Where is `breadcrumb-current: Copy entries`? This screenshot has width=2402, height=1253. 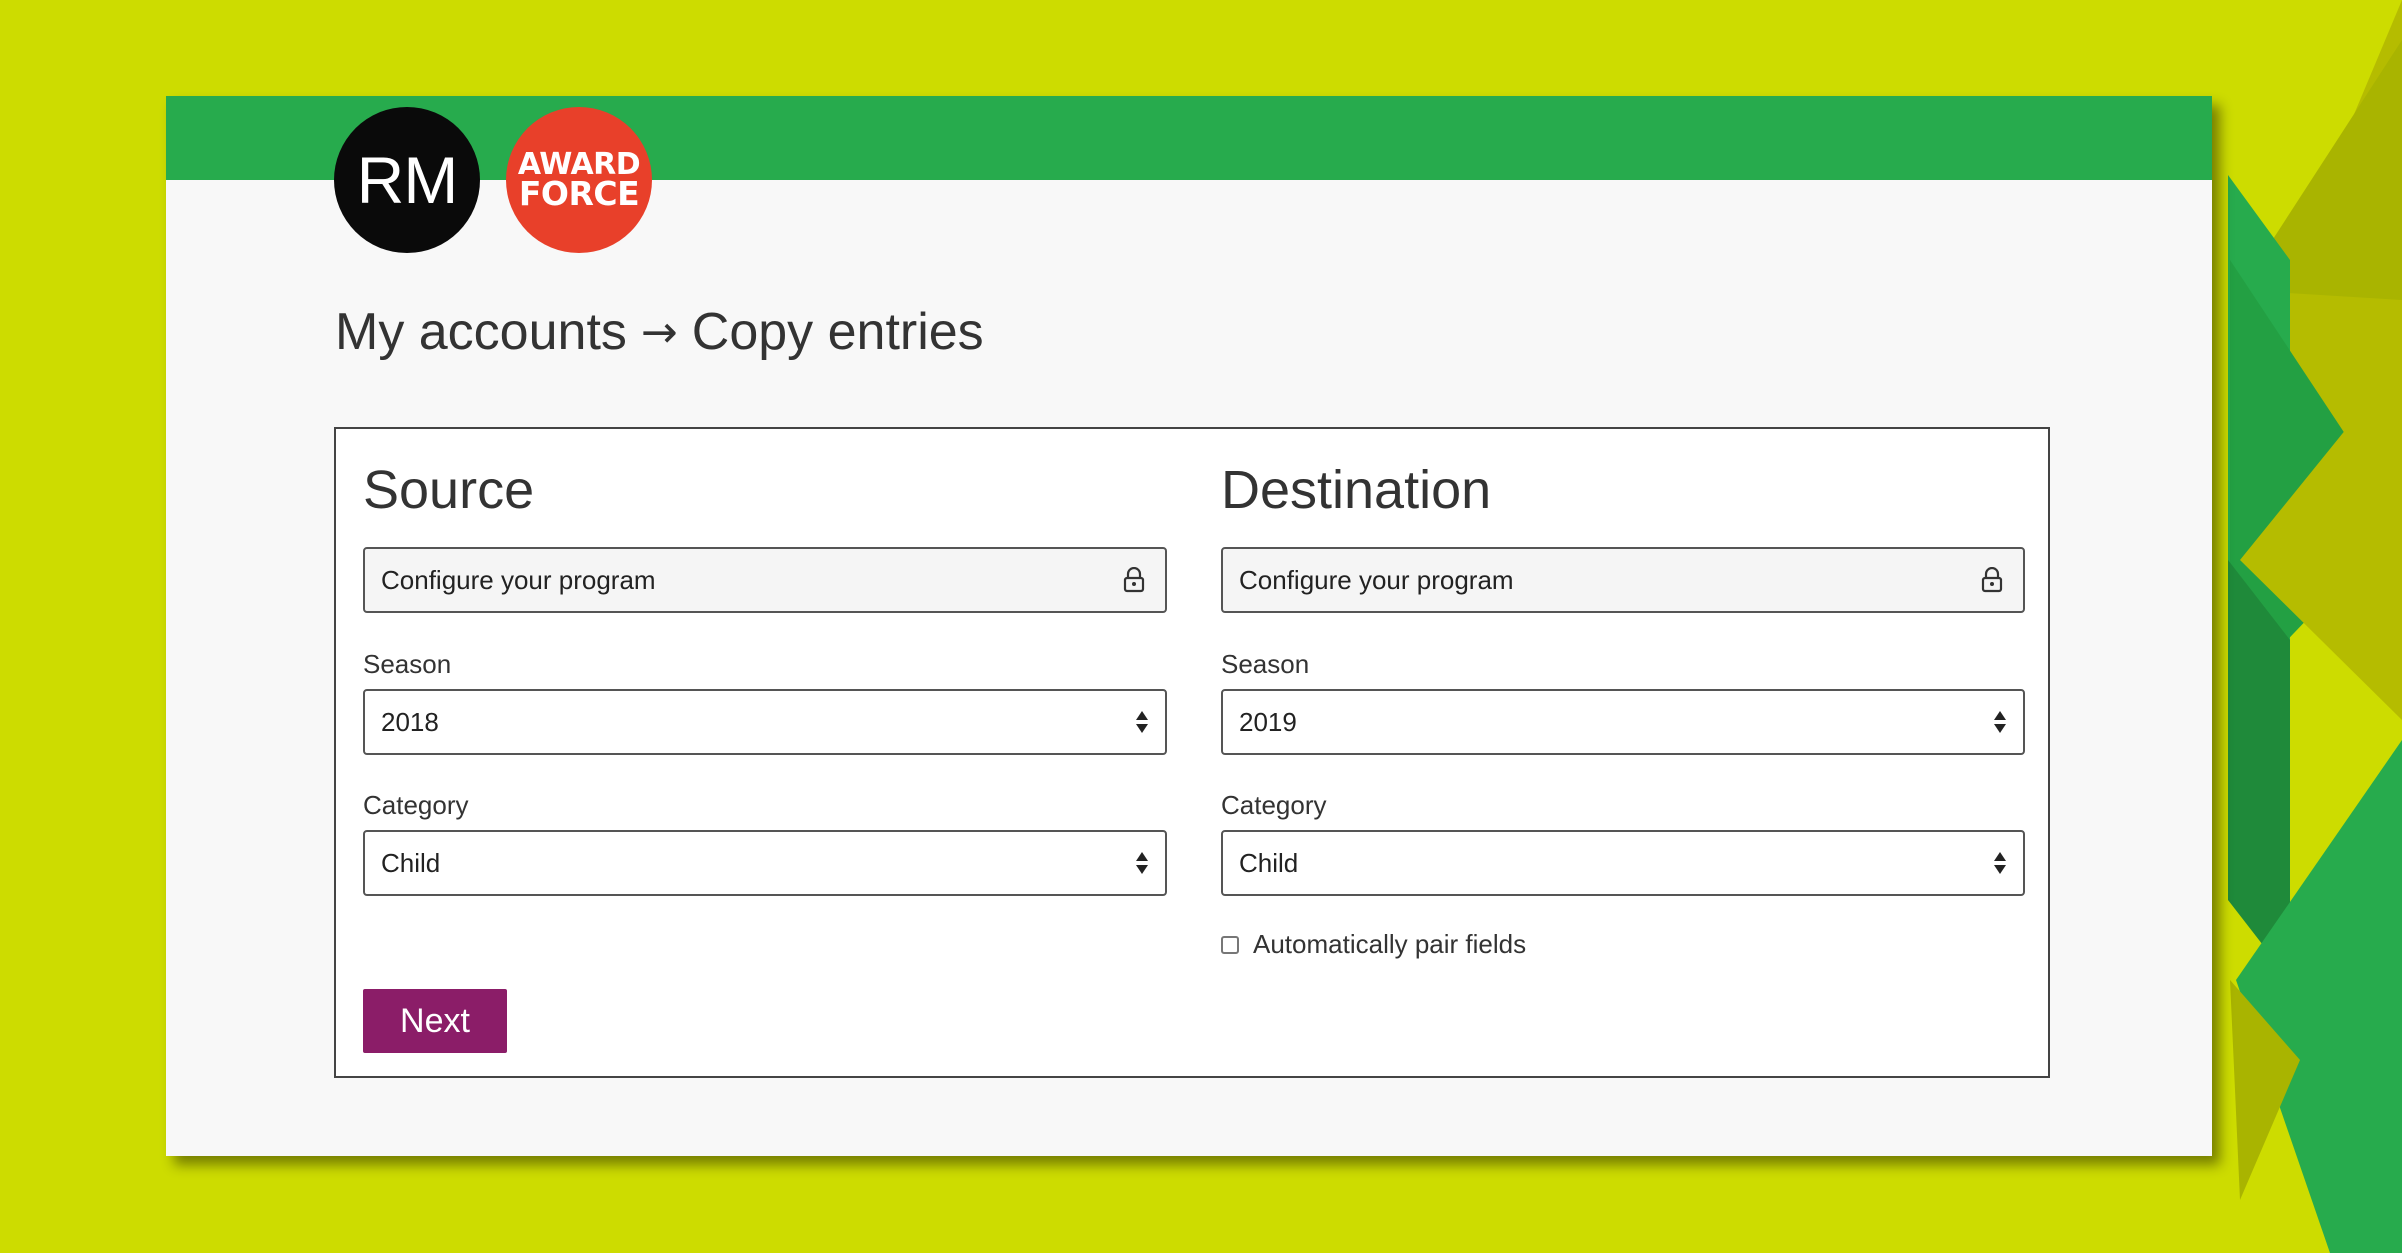 breadcrumb-current: Copy entries is located at coordinates (837, 332).